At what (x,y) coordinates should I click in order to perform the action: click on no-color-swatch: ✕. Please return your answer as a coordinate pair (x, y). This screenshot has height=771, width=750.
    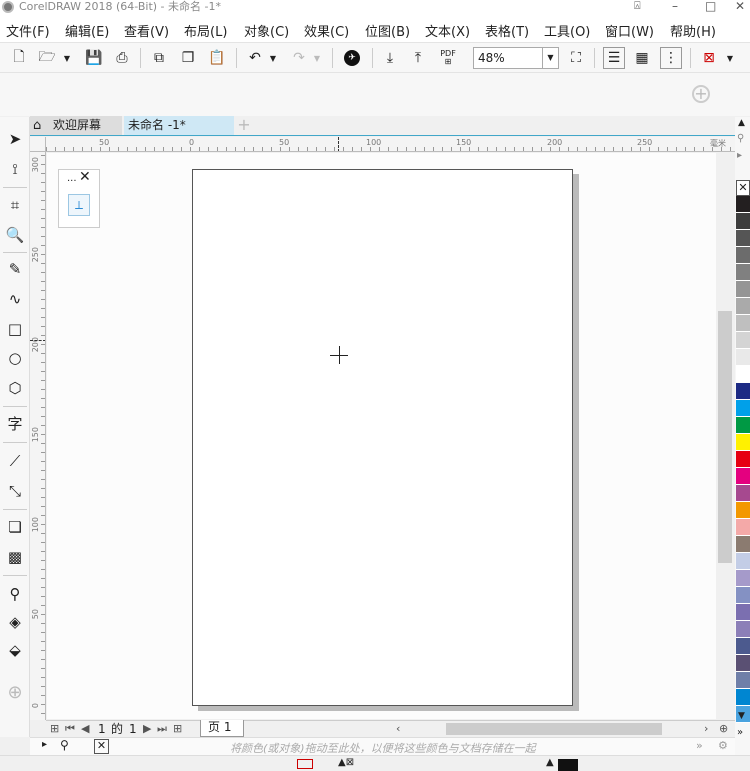
    Looking at the image, I should click on (743, 188).